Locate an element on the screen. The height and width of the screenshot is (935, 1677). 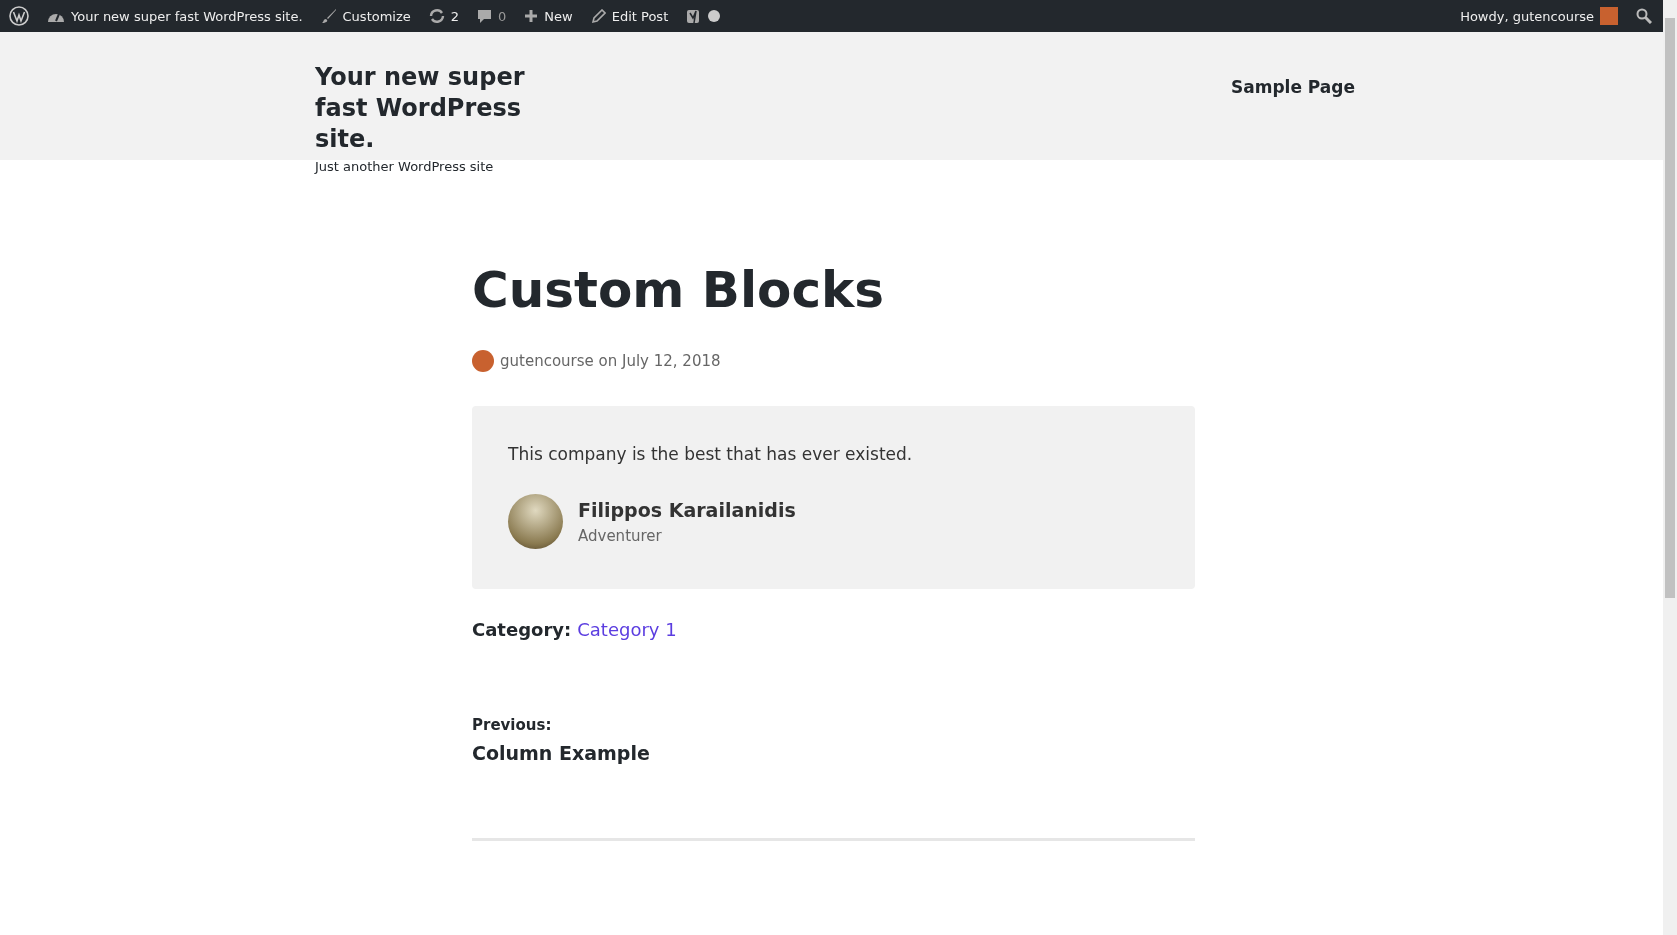
status-dot-icon is located at coordinates (714, 16).